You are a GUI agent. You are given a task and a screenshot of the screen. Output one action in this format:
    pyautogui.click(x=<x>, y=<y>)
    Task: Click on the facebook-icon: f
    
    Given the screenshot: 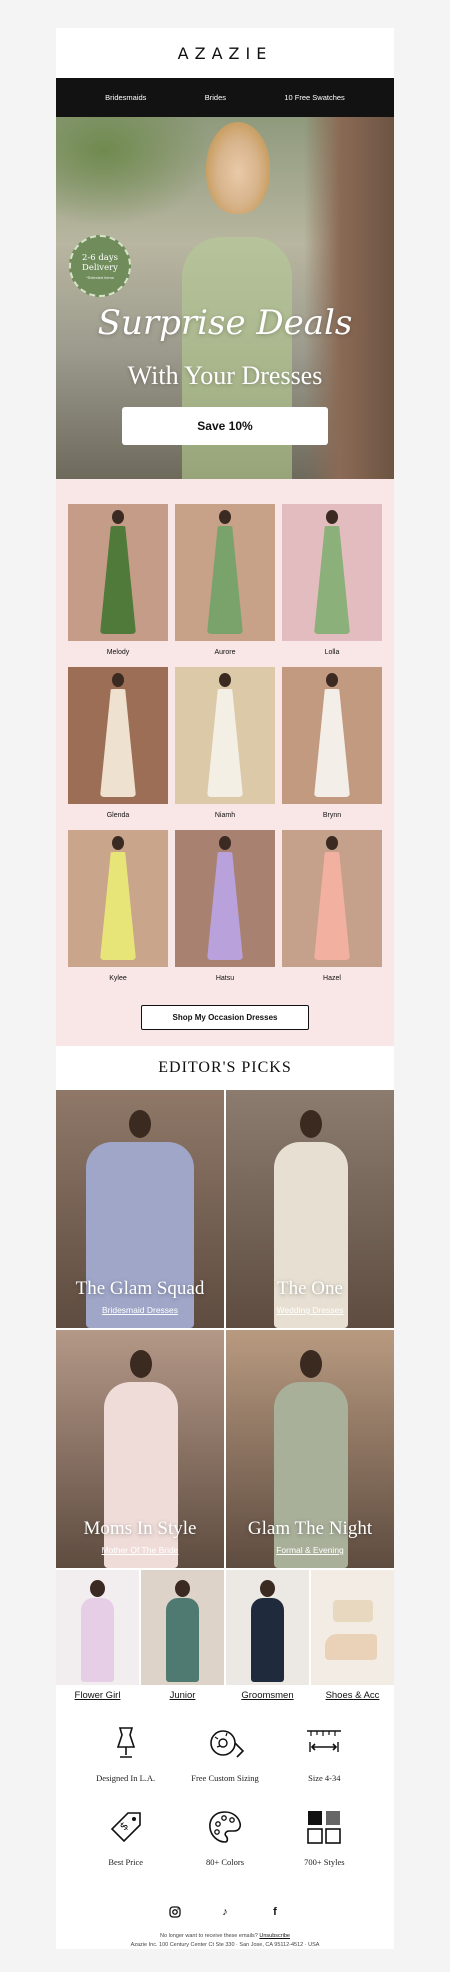 What is the action you would take?
    pyautogui.click(x=275, y=1912)
    